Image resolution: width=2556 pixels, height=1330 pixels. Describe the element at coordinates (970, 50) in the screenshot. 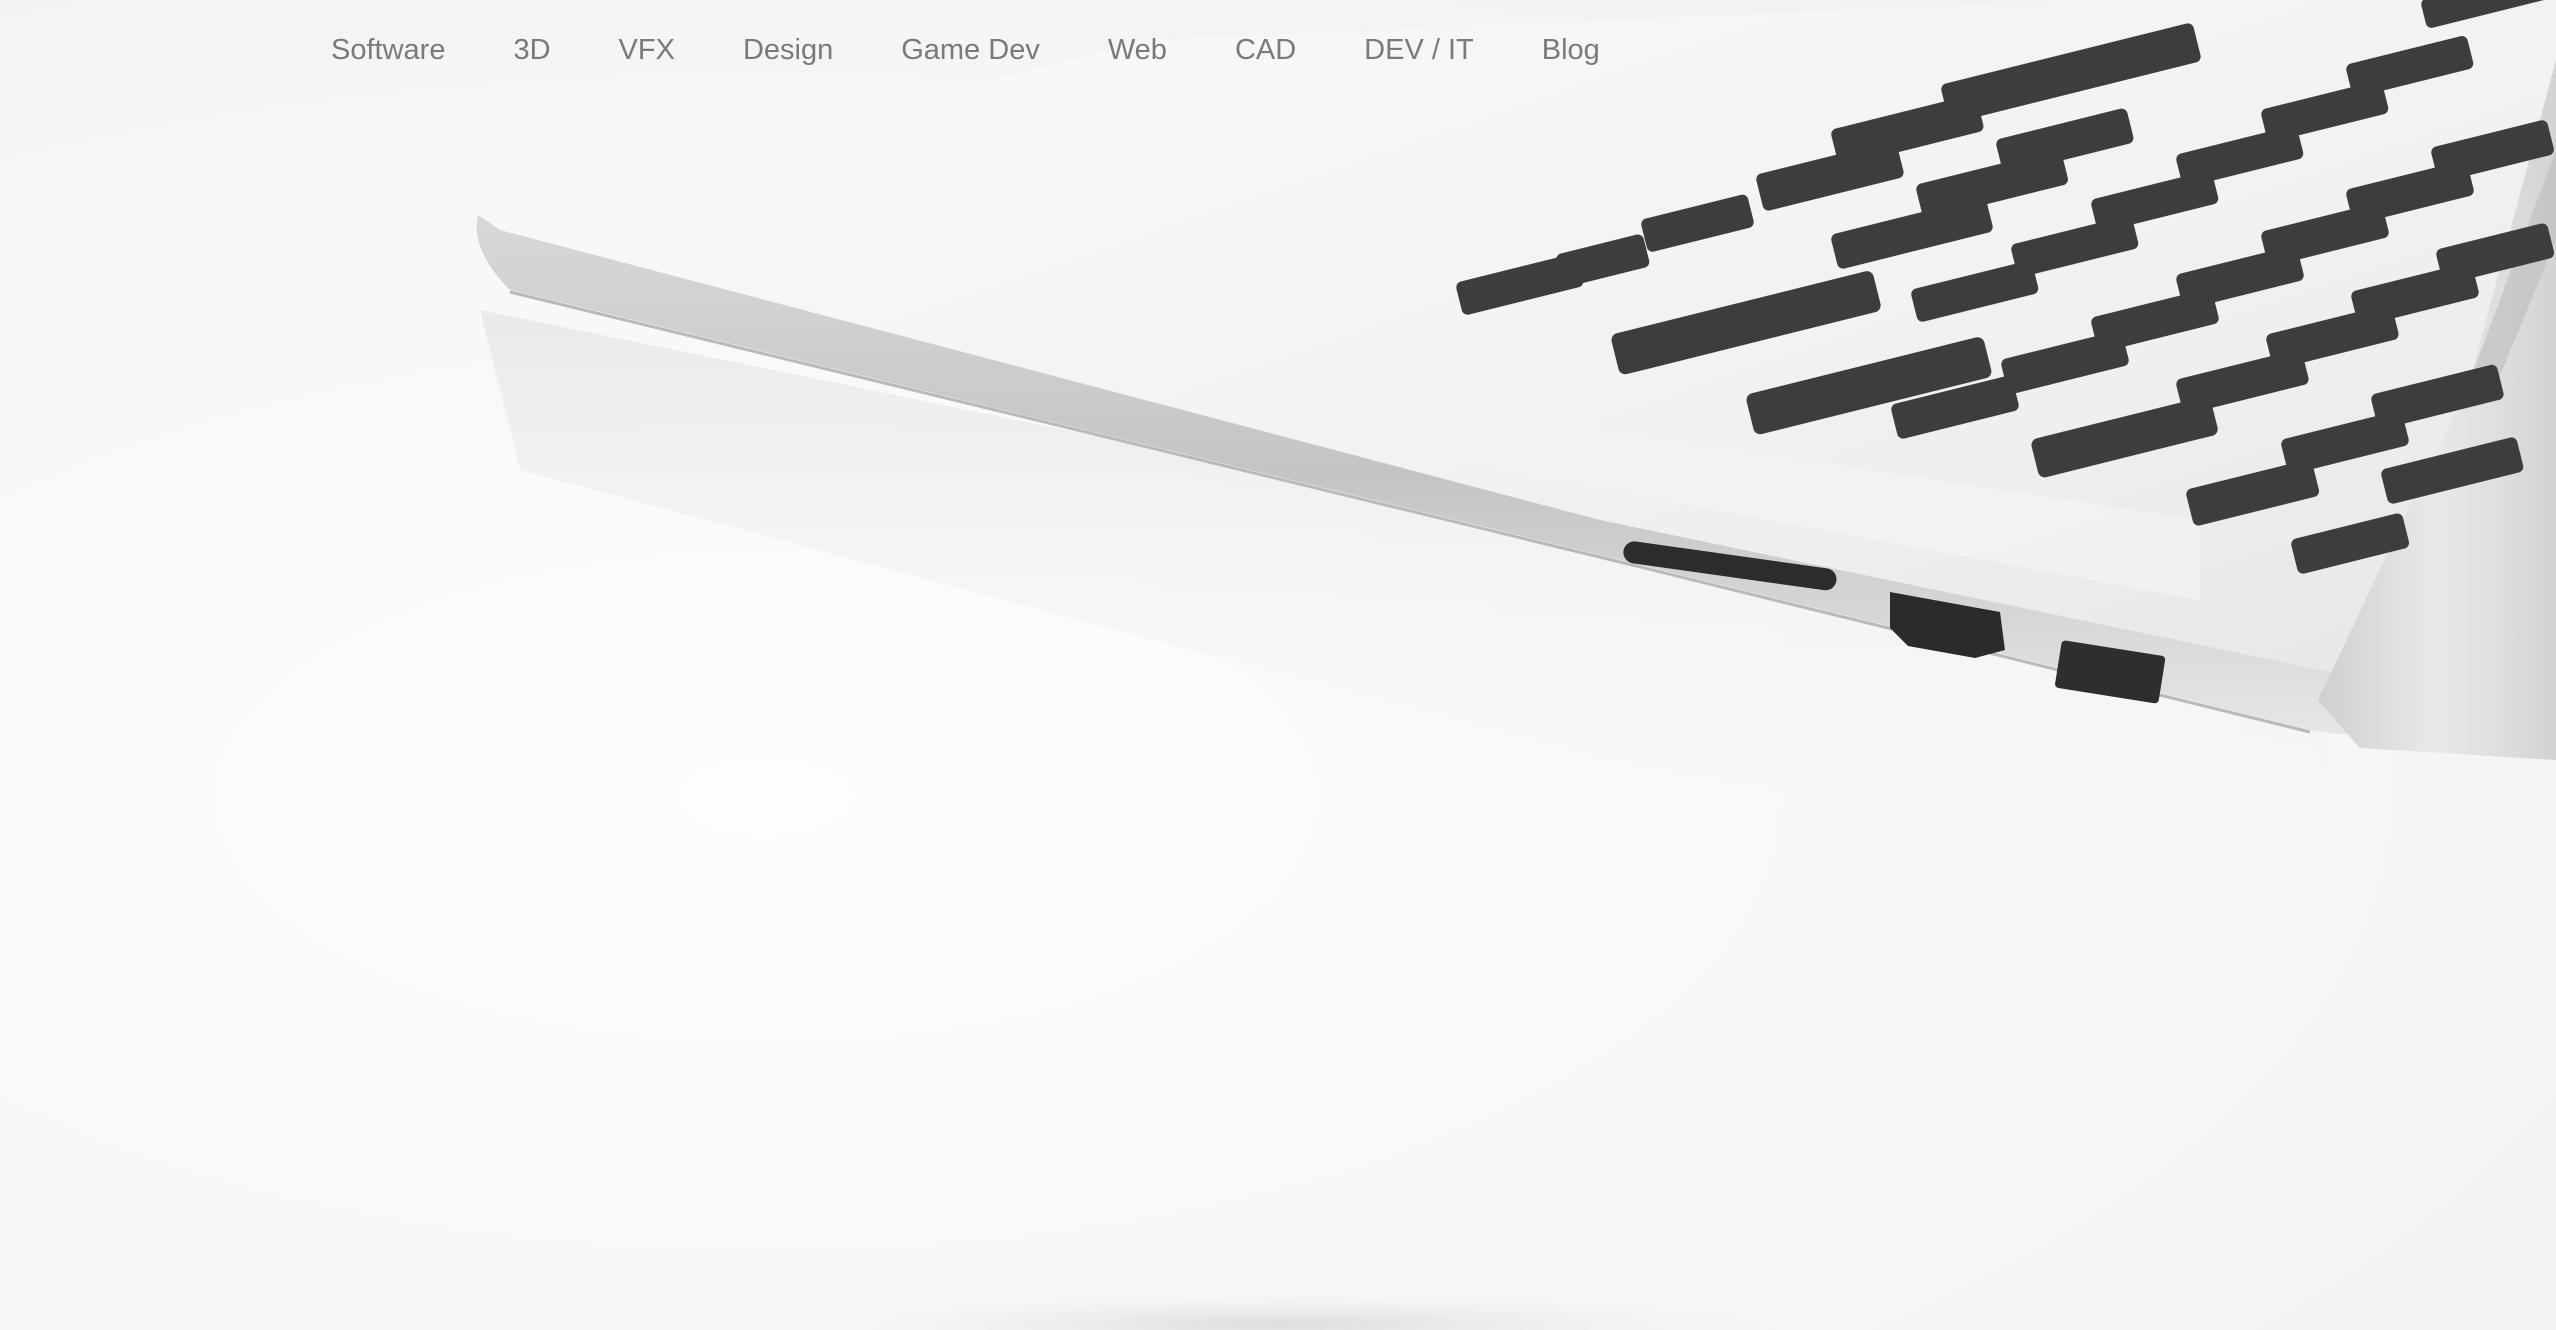

I see `nav-link-game-dev: Game Dev` at that location.